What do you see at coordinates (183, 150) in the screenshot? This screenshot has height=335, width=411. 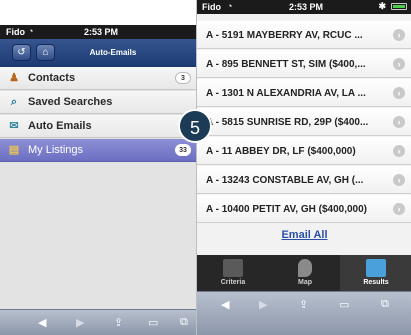 I see `count-badge: 33` at bounding box center [183, 150].